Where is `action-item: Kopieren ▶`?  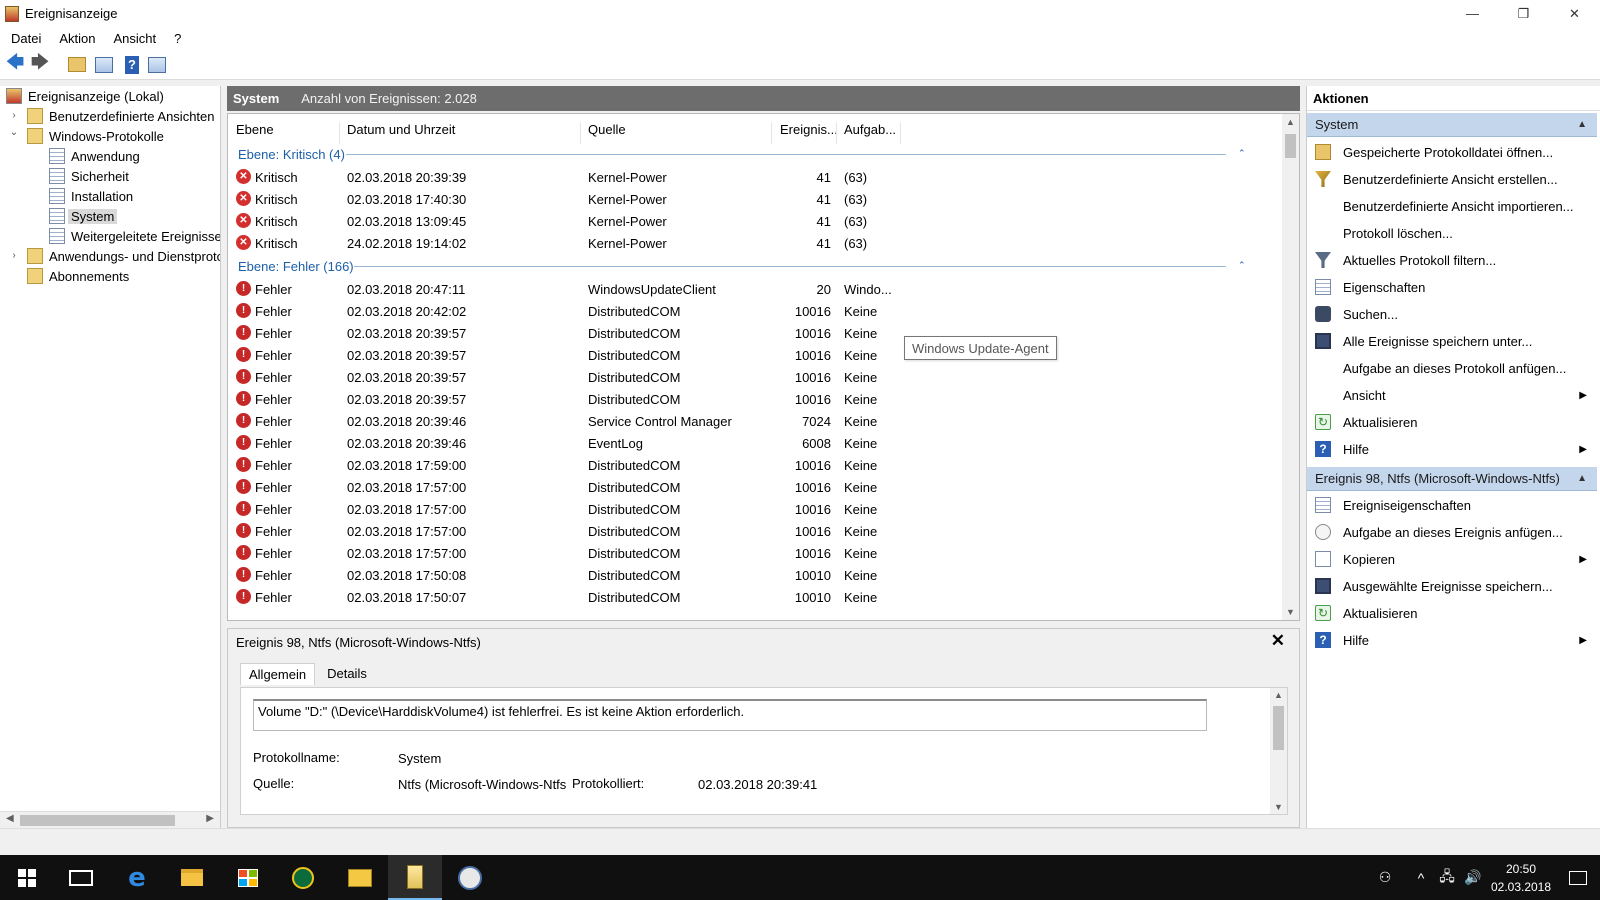 action-item: Kopieren ▶ is located at coordinates (1452, 559).